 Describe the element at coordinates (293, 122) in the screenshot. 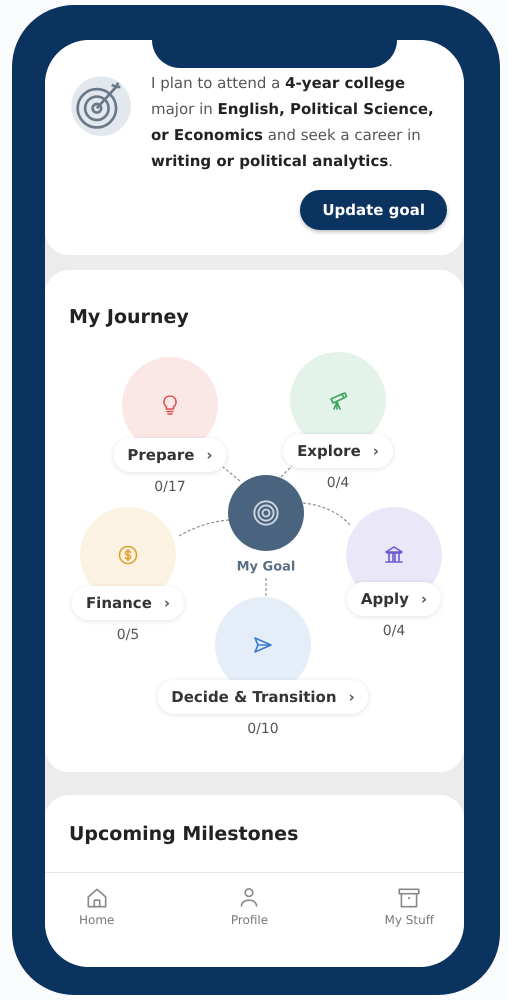

I see `goal-text: I plan to attend a 4-year college major in English, Political Science, or Economics and seek a career in writing or political analytics.` at that location.